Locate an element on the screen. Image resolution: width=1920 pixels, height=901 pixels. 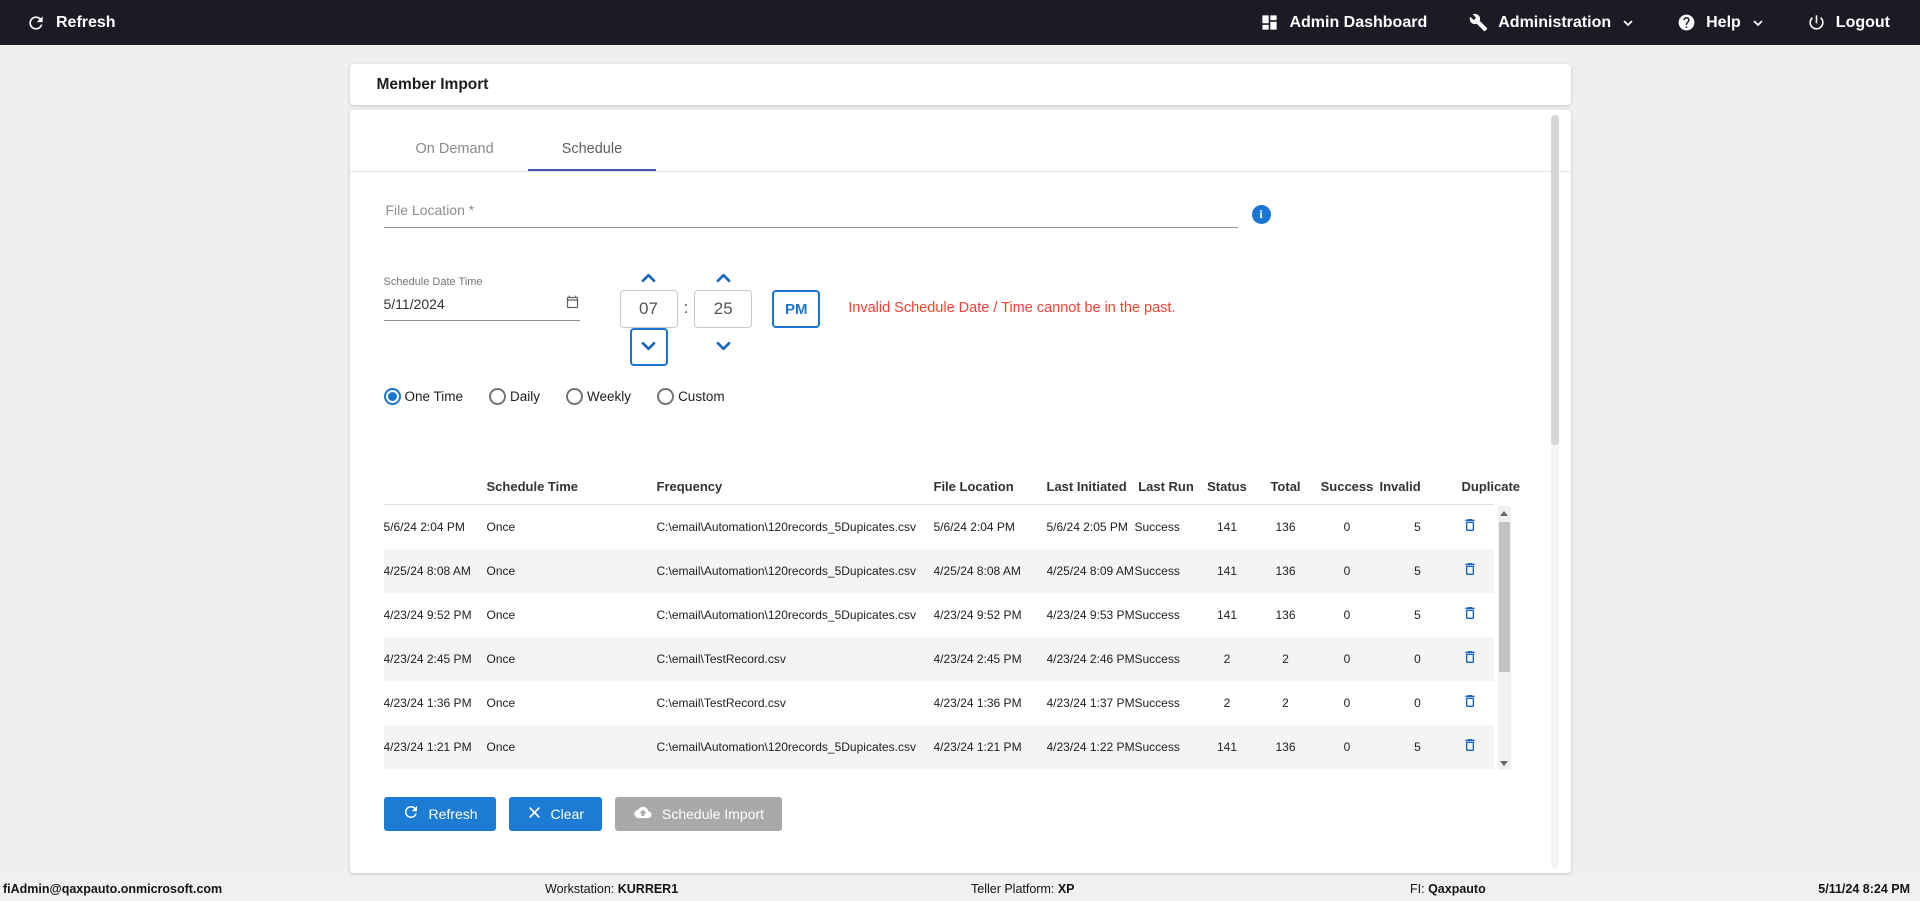
help-menu-button: Help is located at coordinates (1721, 22).